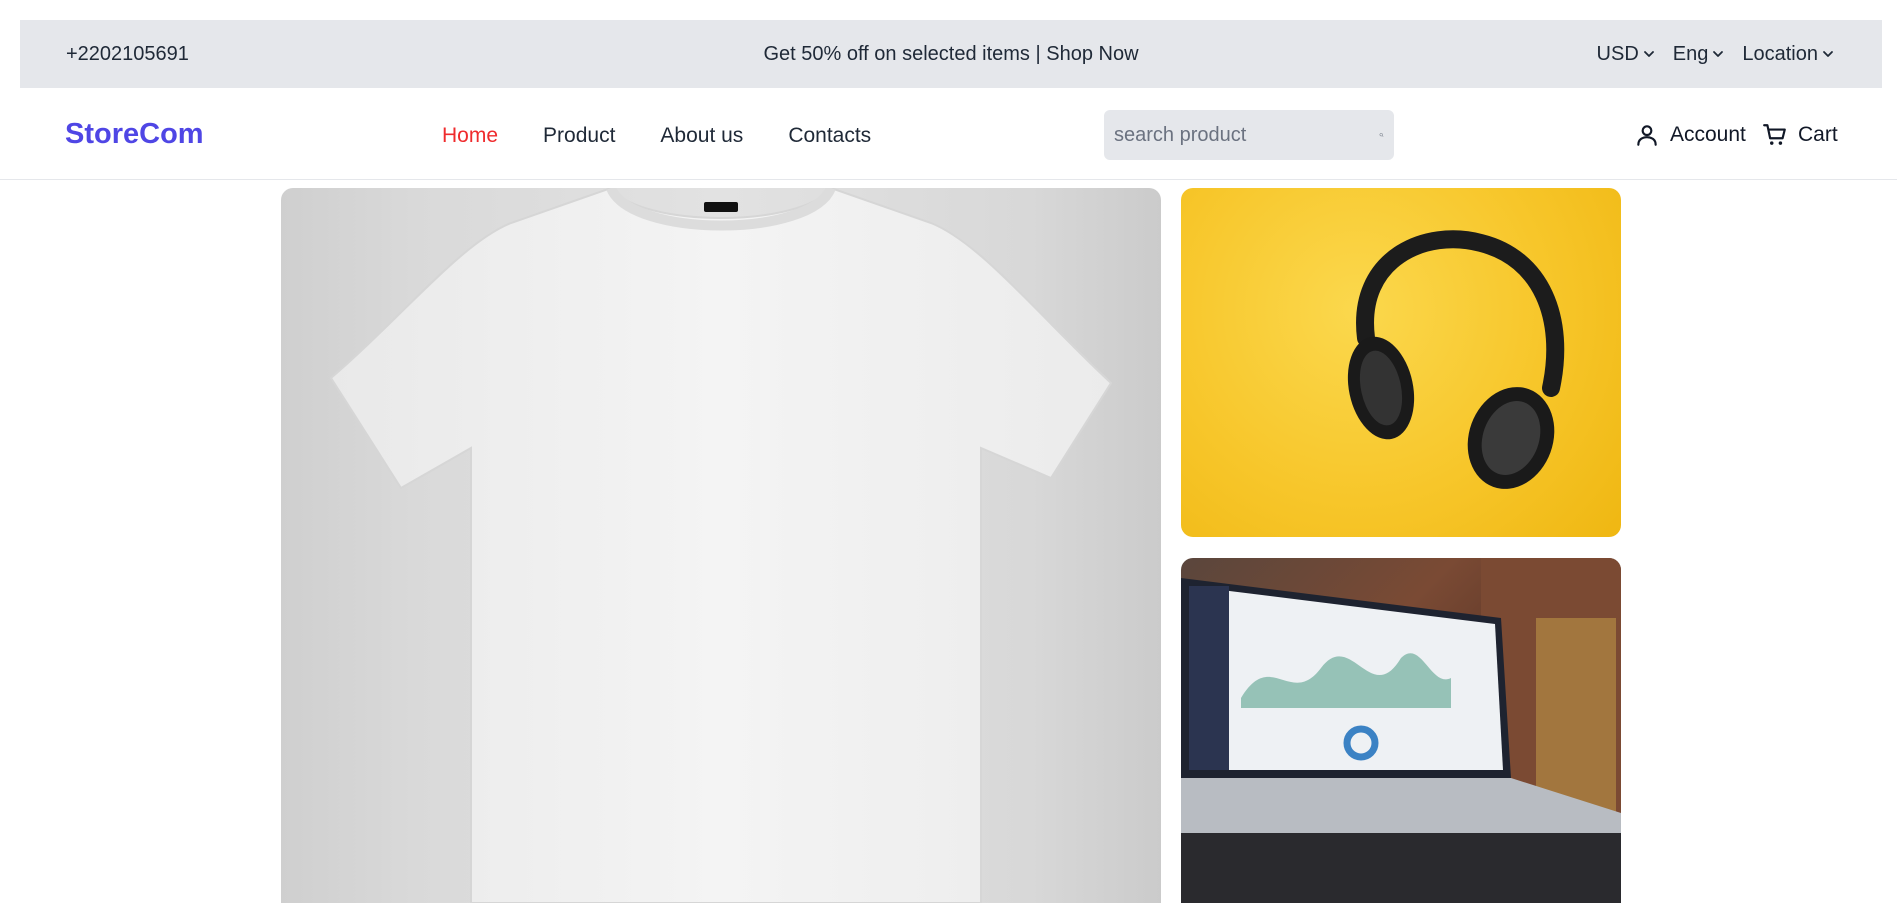 Image resolution: width=1897 pixels, height=903 pixels. What do you see at coordinates (470, 136) in the screenshot?
I see `nav-home: Home` at bounding box center [470, 136].